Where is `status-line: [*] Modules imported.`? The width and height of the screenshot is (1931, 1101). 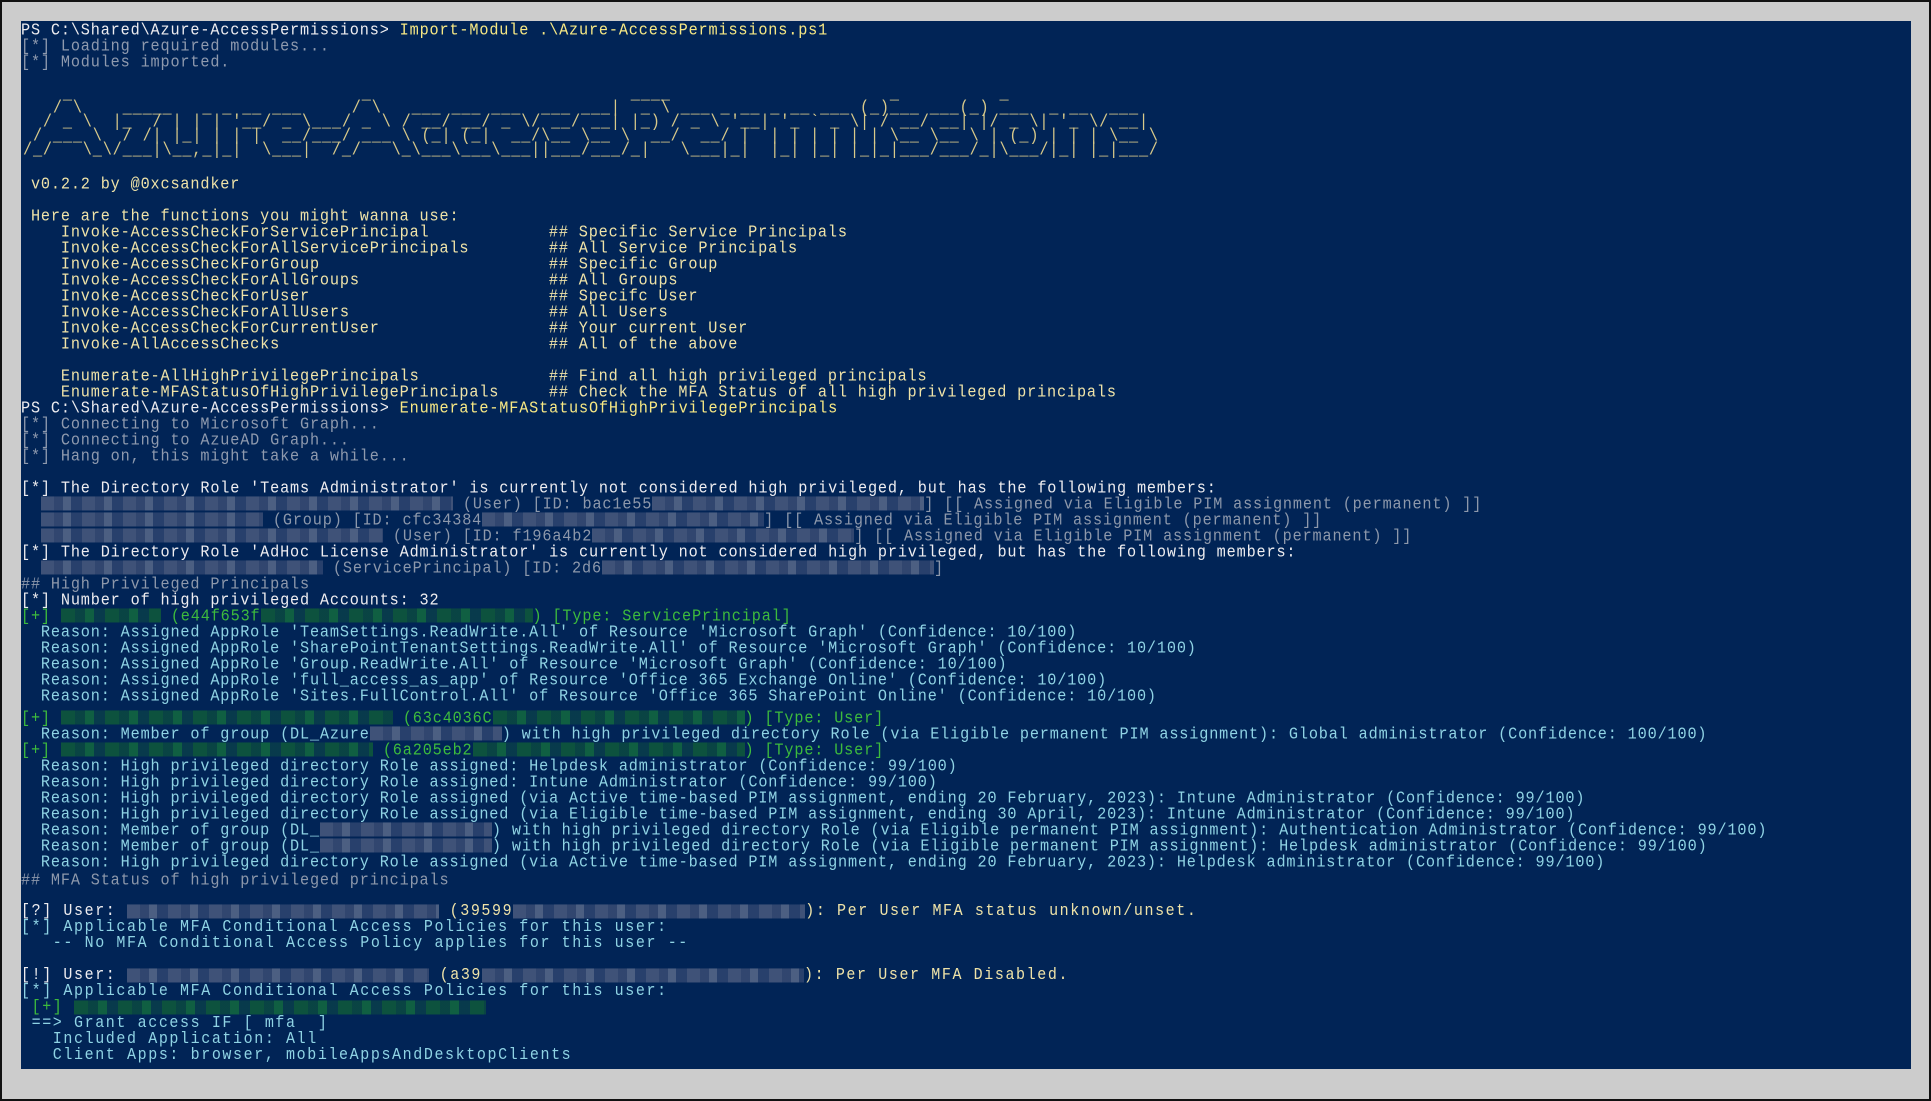 status-line: [*] Modules imported. is located at coordinates (126, 62).